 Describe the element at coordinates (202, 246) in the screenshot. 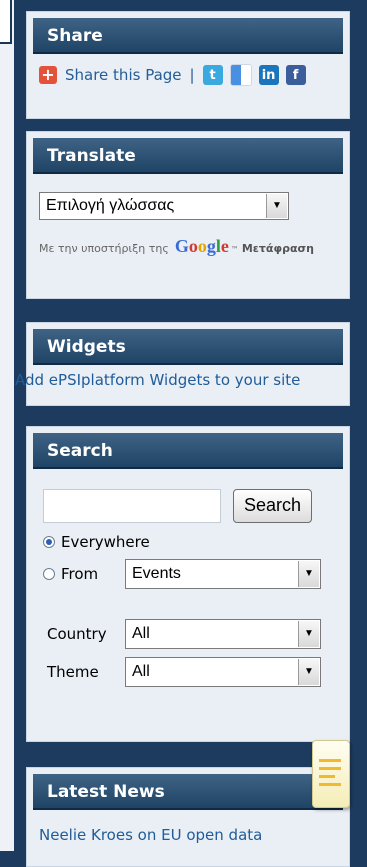

I see `google-logo: Google` at that location.